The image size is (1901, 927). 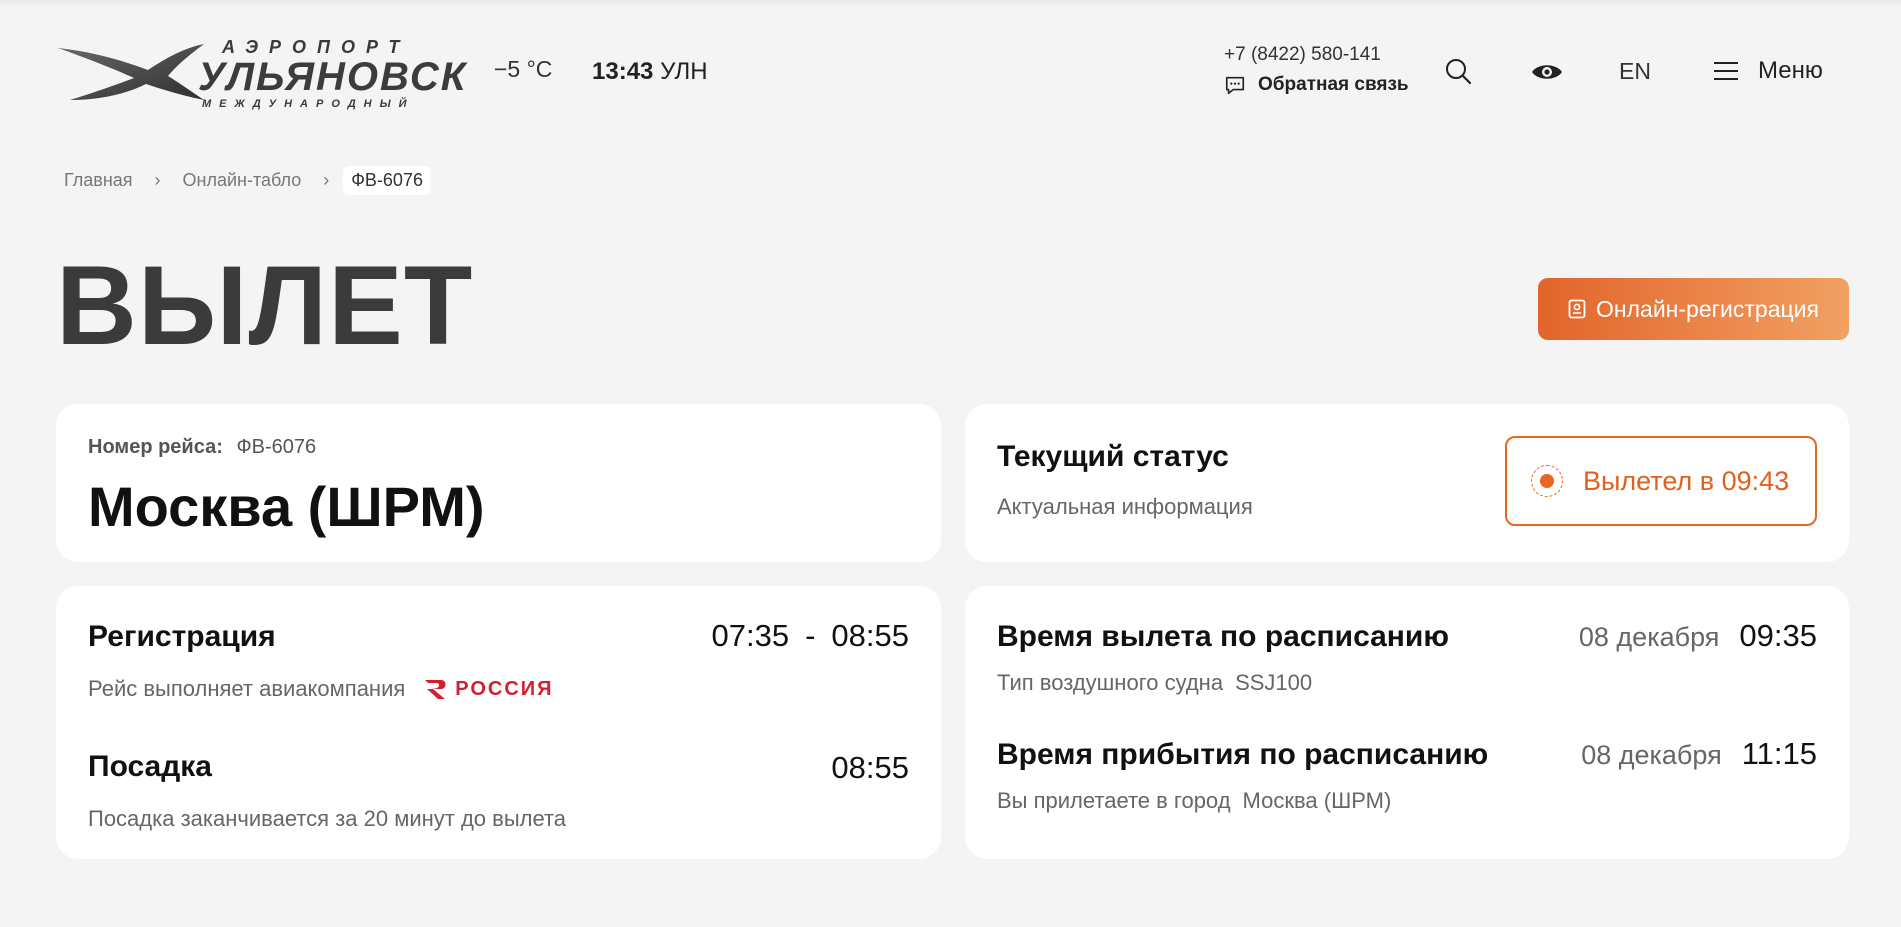 What do you see at coordinates (1649, 637) in the screenshot?
I see `departure-date: 08 декабря` at bounding box center [1649, 637].